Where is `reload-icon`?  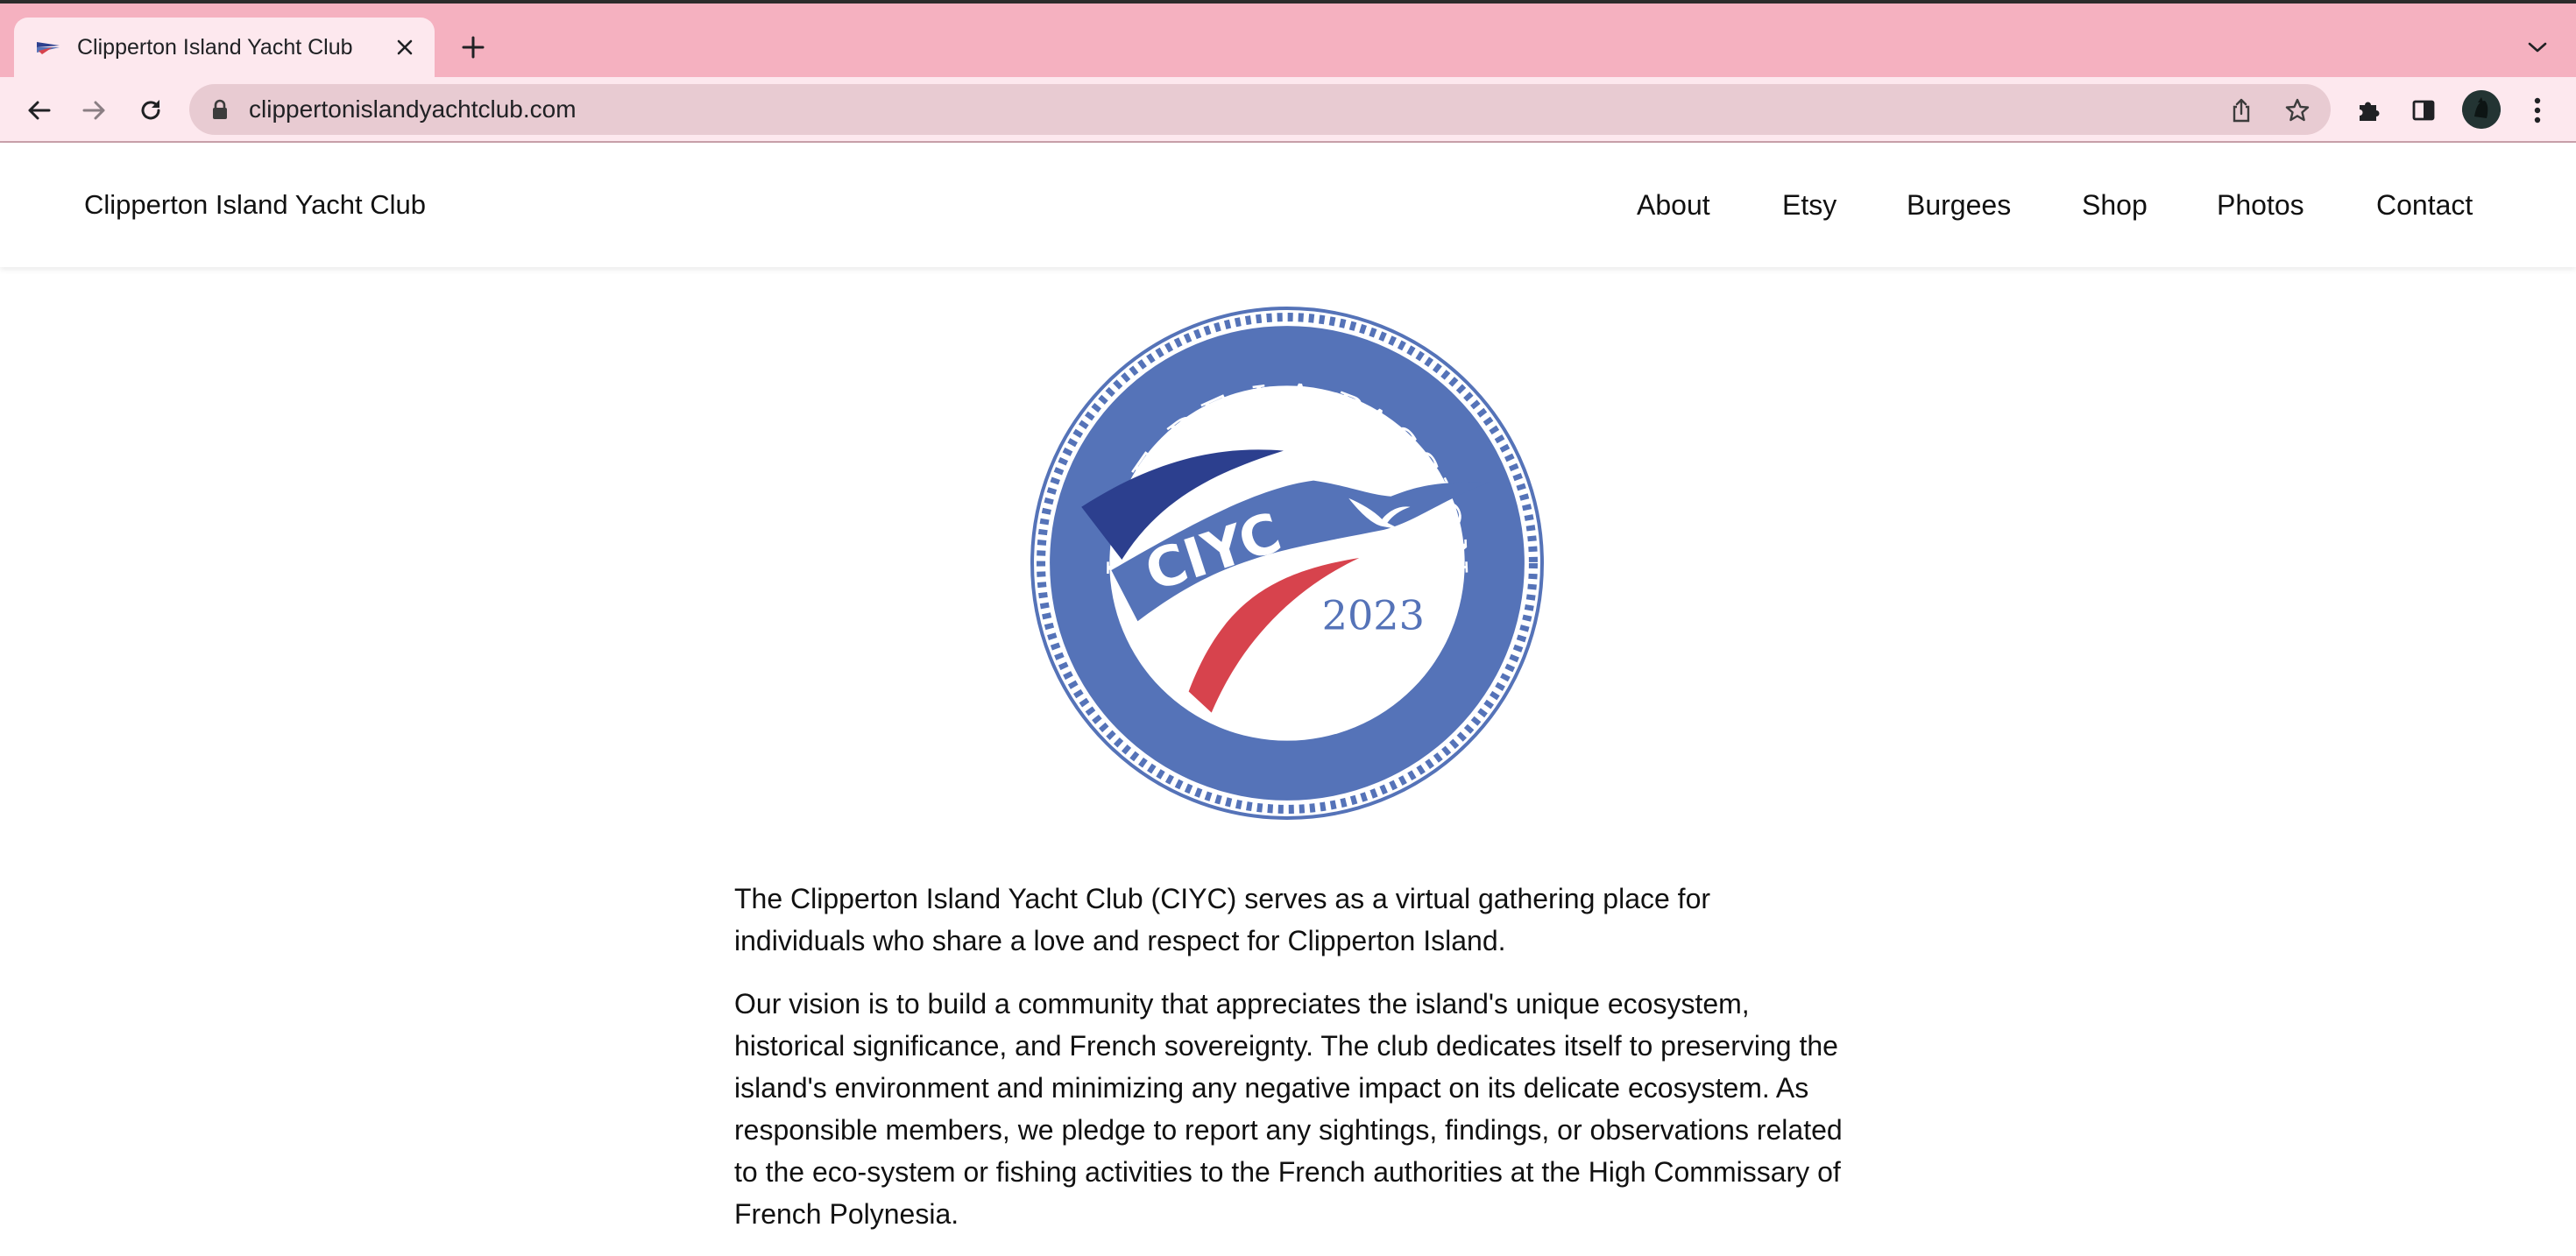
reload-icon is located at coordinates (150, 110).